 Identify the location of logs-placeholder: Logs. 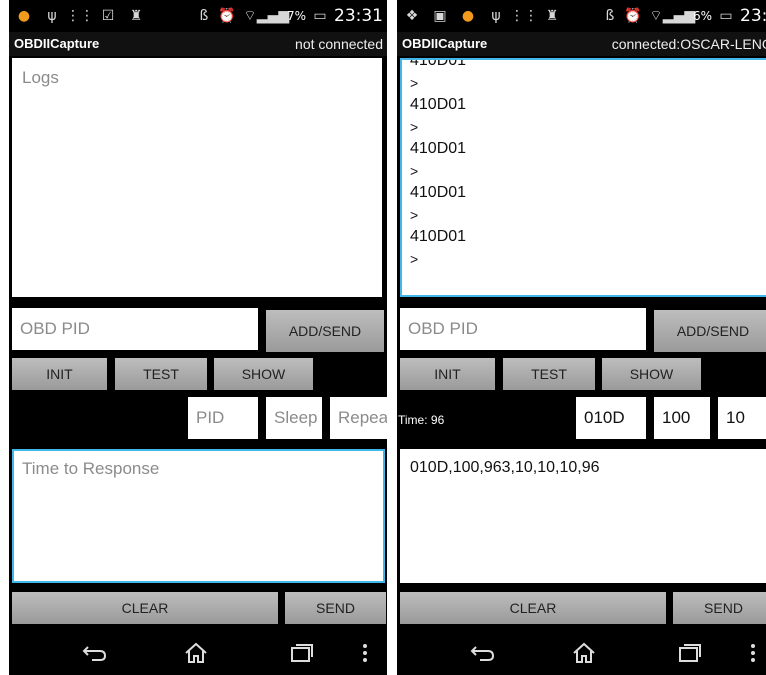
(40, 77).